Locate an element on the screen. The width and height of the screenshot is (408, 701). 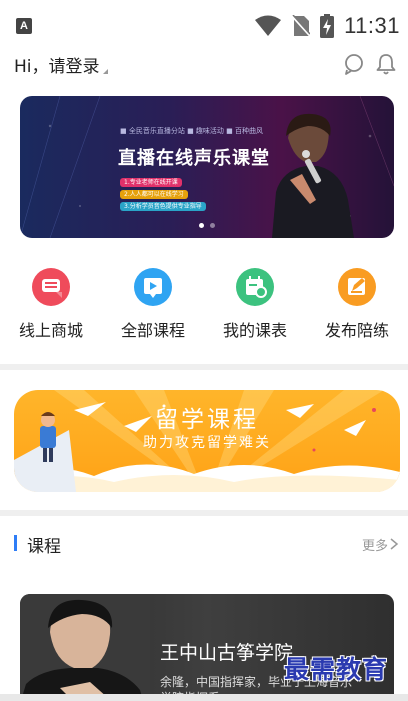
bottom-edge is located at coordinates (204, 697).